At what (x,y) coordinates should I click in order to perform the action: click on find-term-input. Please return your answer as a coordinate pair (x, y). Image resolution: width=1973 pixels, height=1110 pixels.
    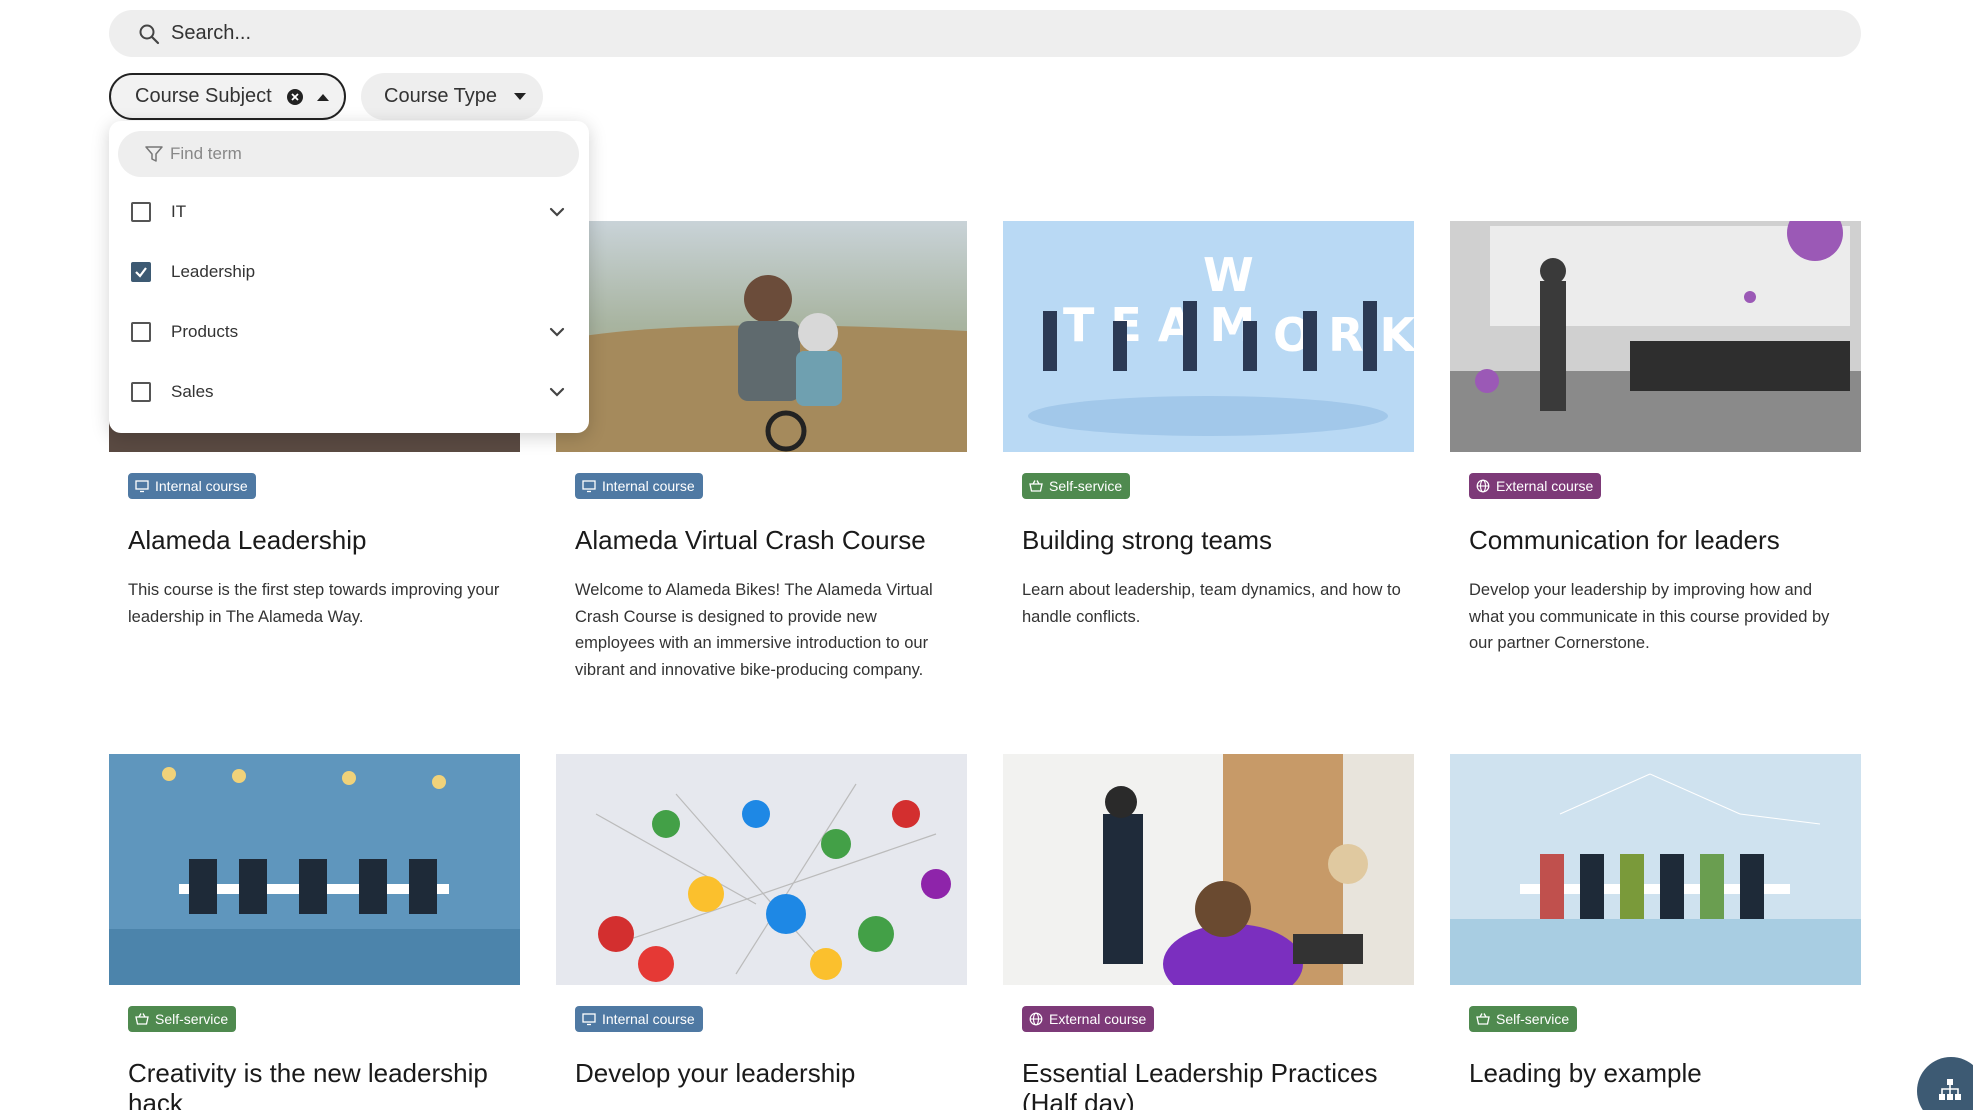
    Looking at the image, I should click on (360, 154).